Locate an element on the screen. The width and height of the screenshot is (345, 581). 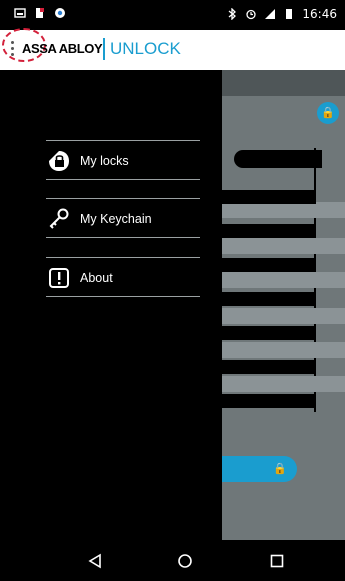
brand-divider is located at coordinates (104, 49).